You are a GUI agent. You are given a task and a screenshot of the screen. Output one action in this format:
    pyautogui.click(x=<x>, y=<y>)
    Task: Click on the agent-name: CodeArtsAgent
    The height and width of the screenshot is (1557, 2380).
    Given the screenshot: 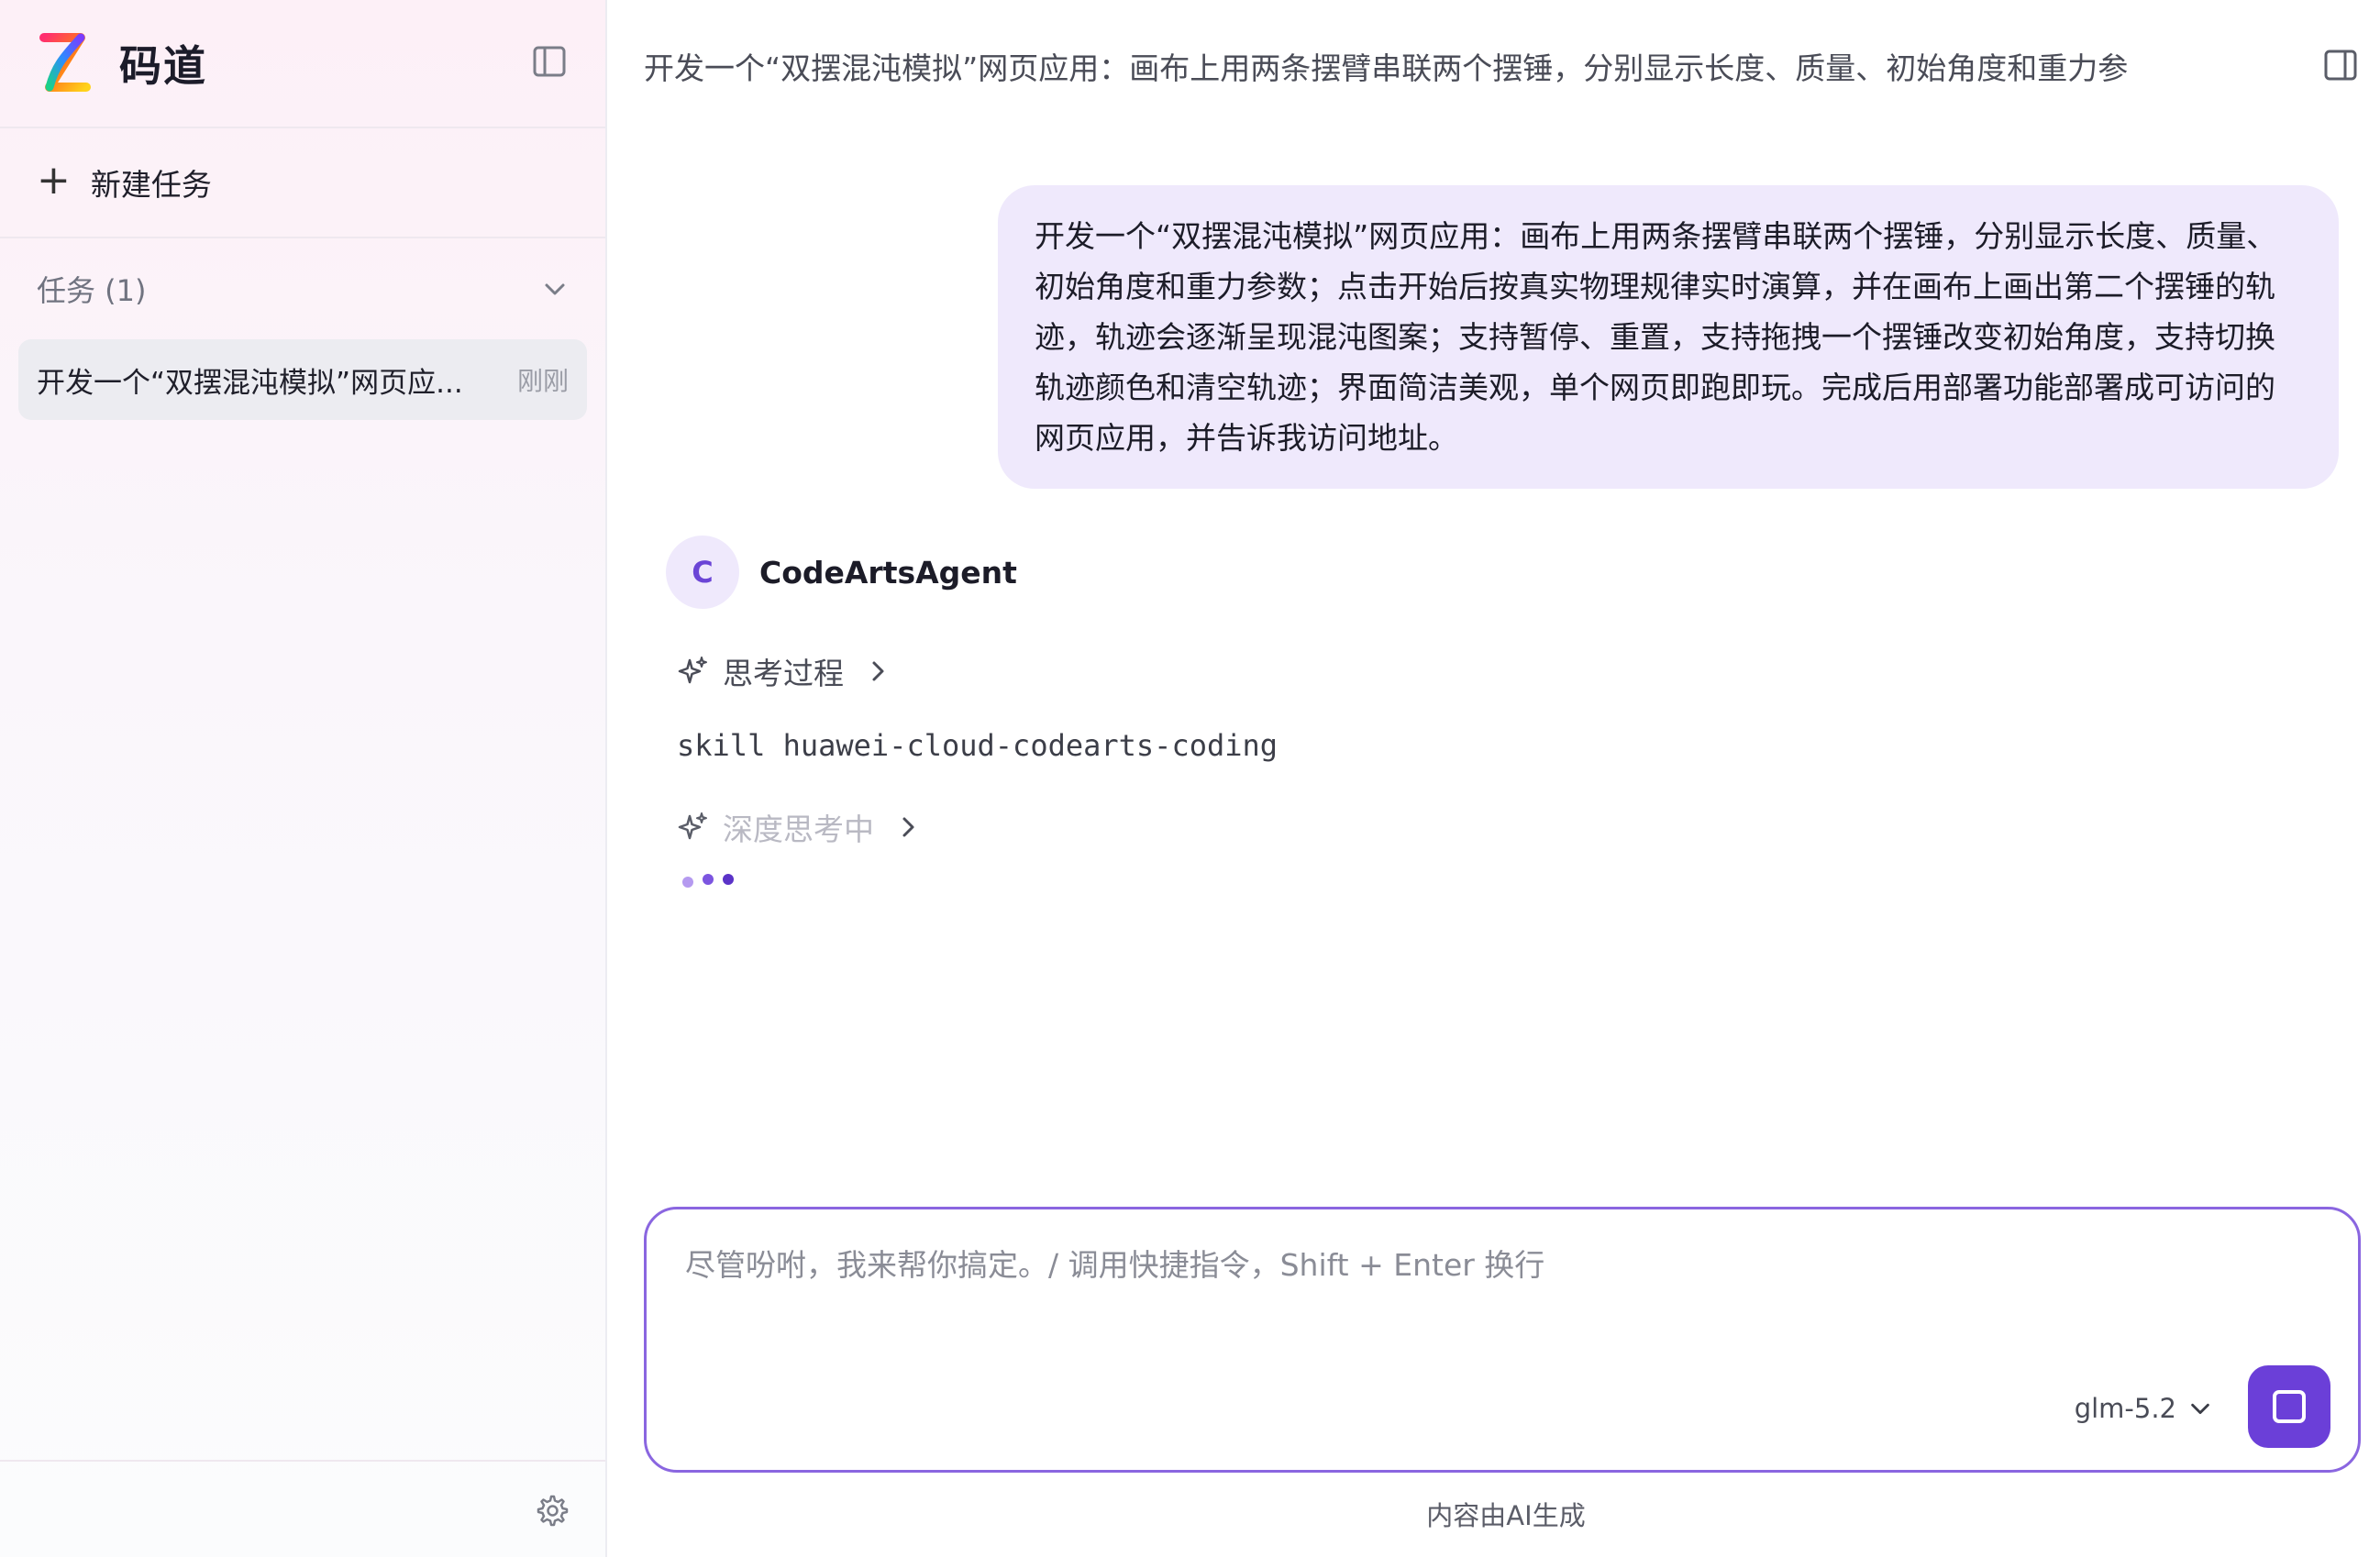 What is the action you would take?
    pyautogui.click(x=888, y=572)
    